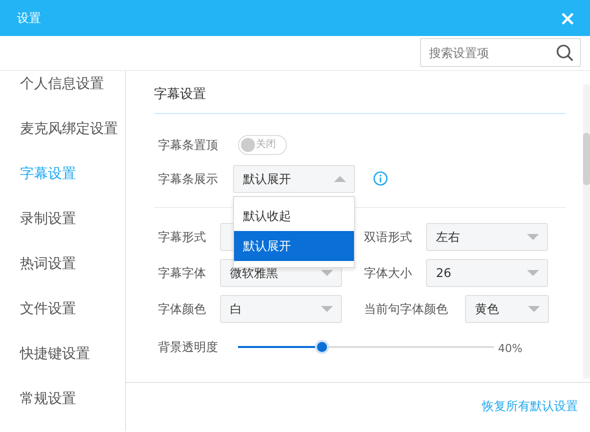 The image size is (590, 432). I want to click on scrollbar, so click(586, 231).